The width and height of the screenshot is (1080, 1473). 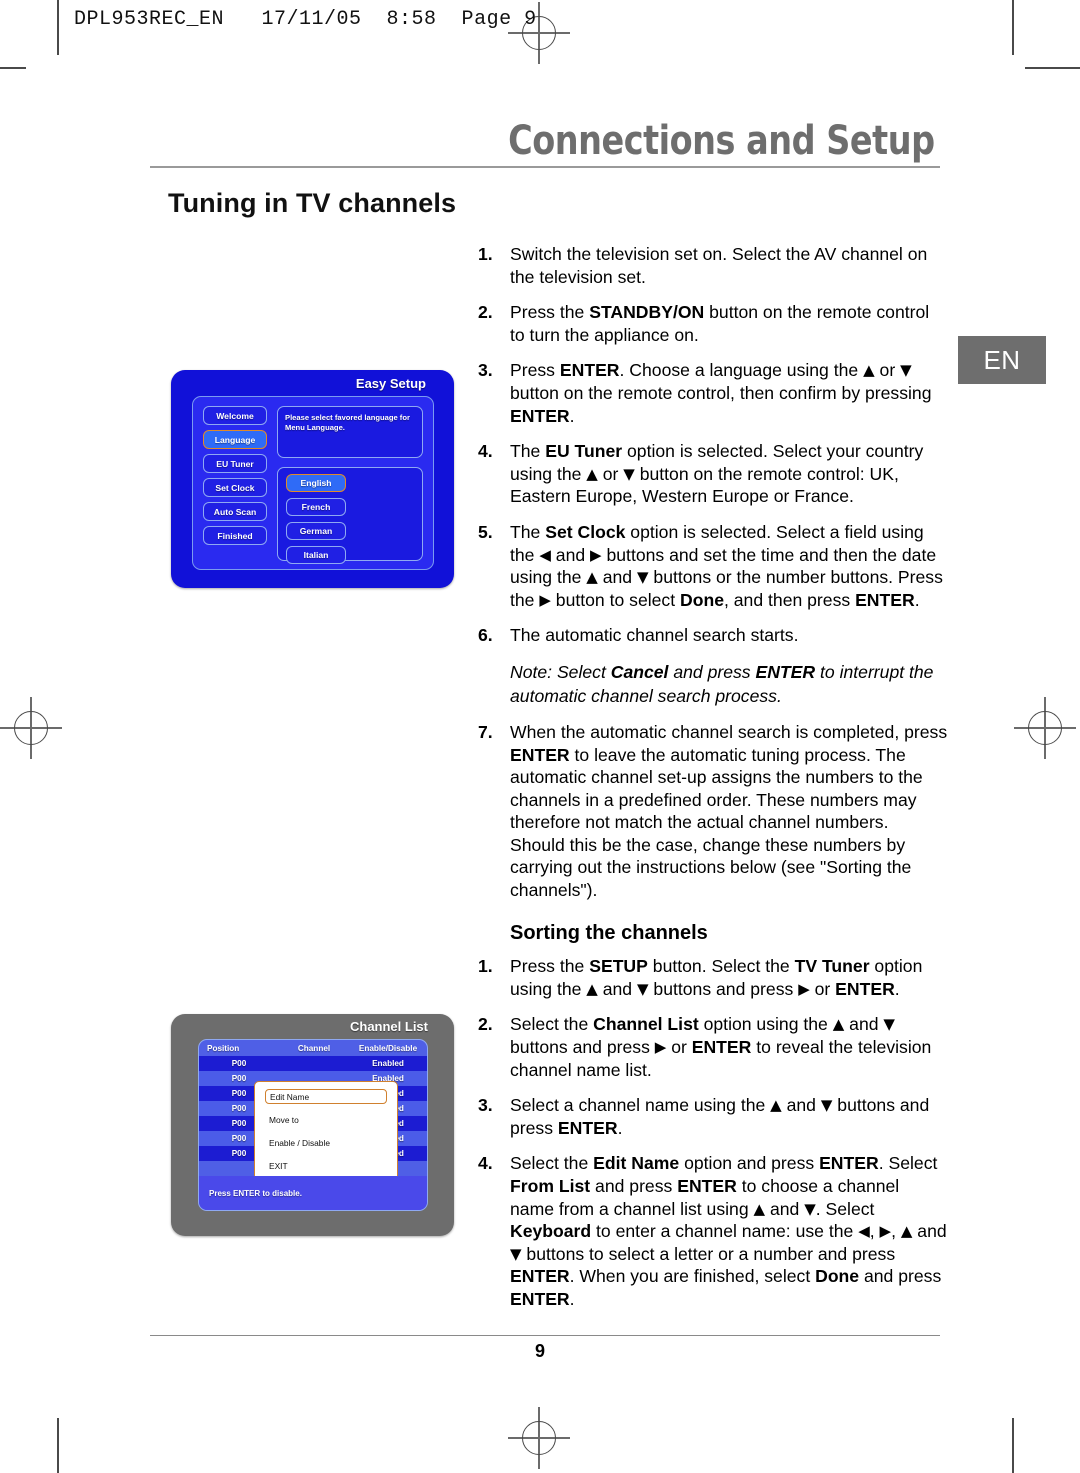 What do you see at coordinates (326, 1142) in the screenshot?
I see `context-menu-item-enable-disable: Enable / Disable` at bounding box center [326, 1142].